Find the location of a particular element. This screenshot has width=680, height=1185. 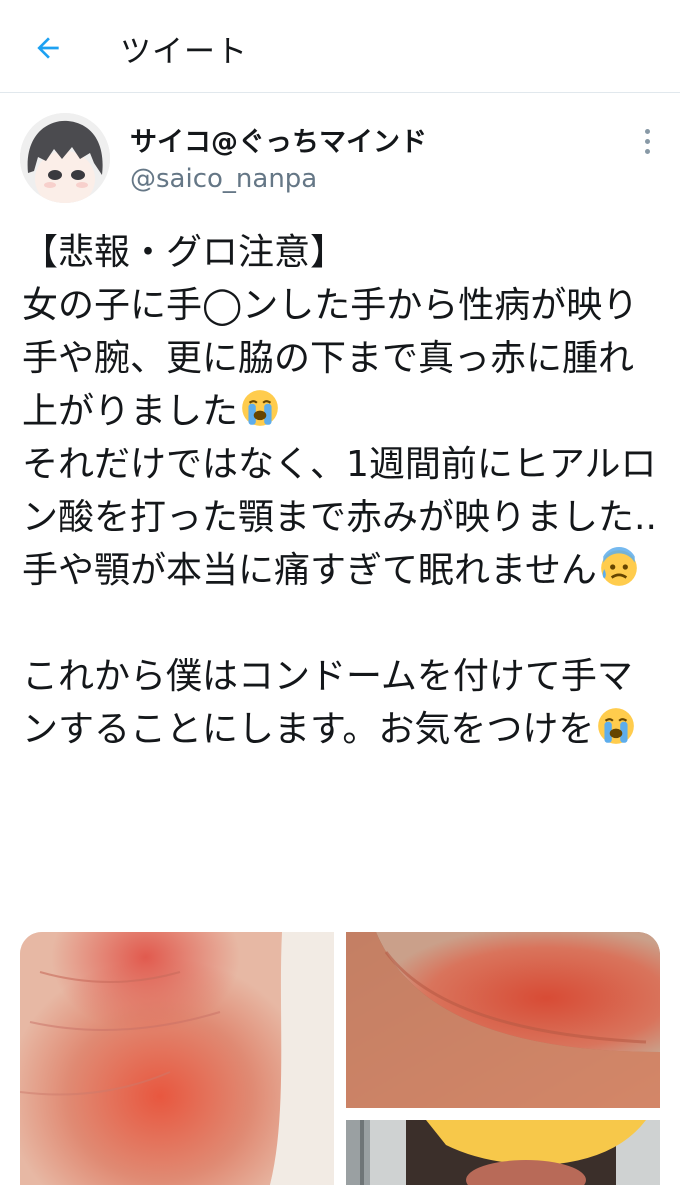

more-vertical-icon is located at coordinates (647, 131).